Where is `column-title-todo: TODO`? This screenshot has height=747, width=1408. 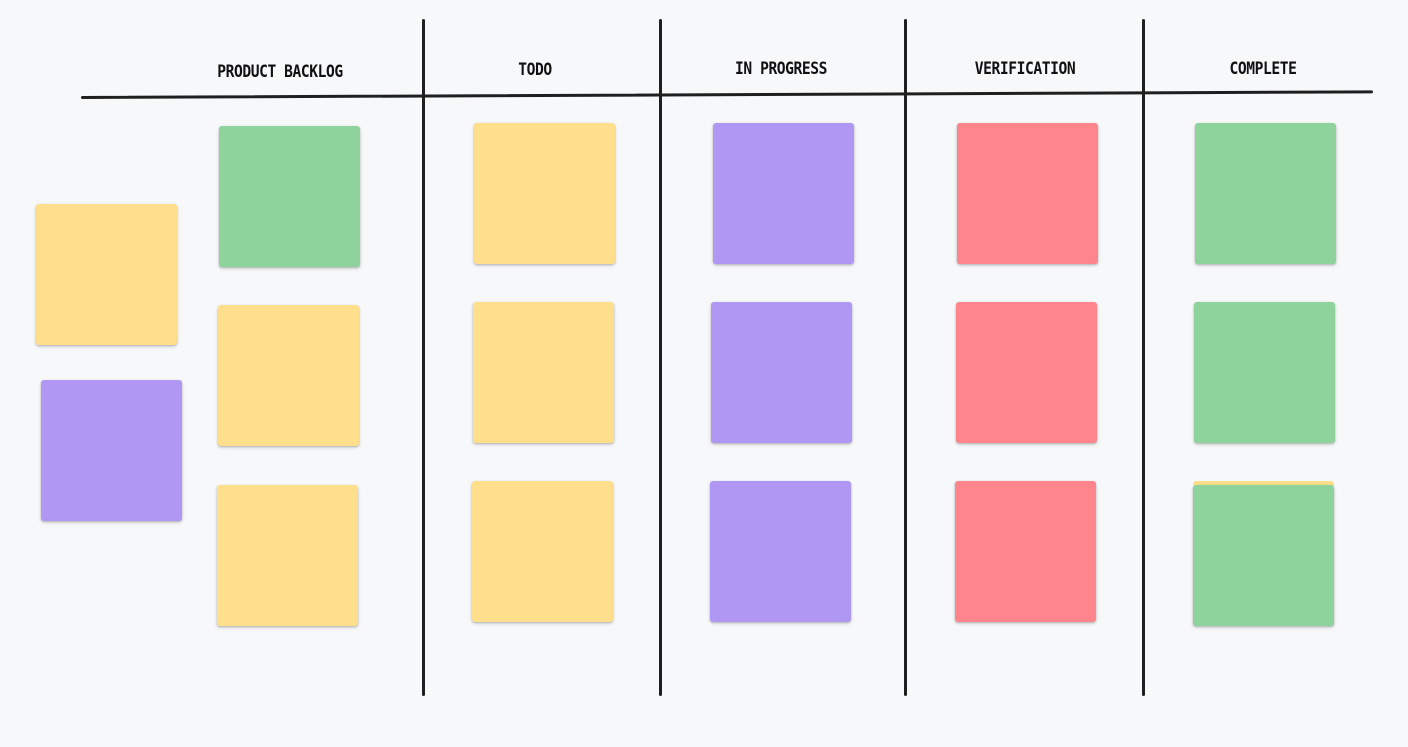 column-title-todo: TODO is located at coordinates (535, 70).